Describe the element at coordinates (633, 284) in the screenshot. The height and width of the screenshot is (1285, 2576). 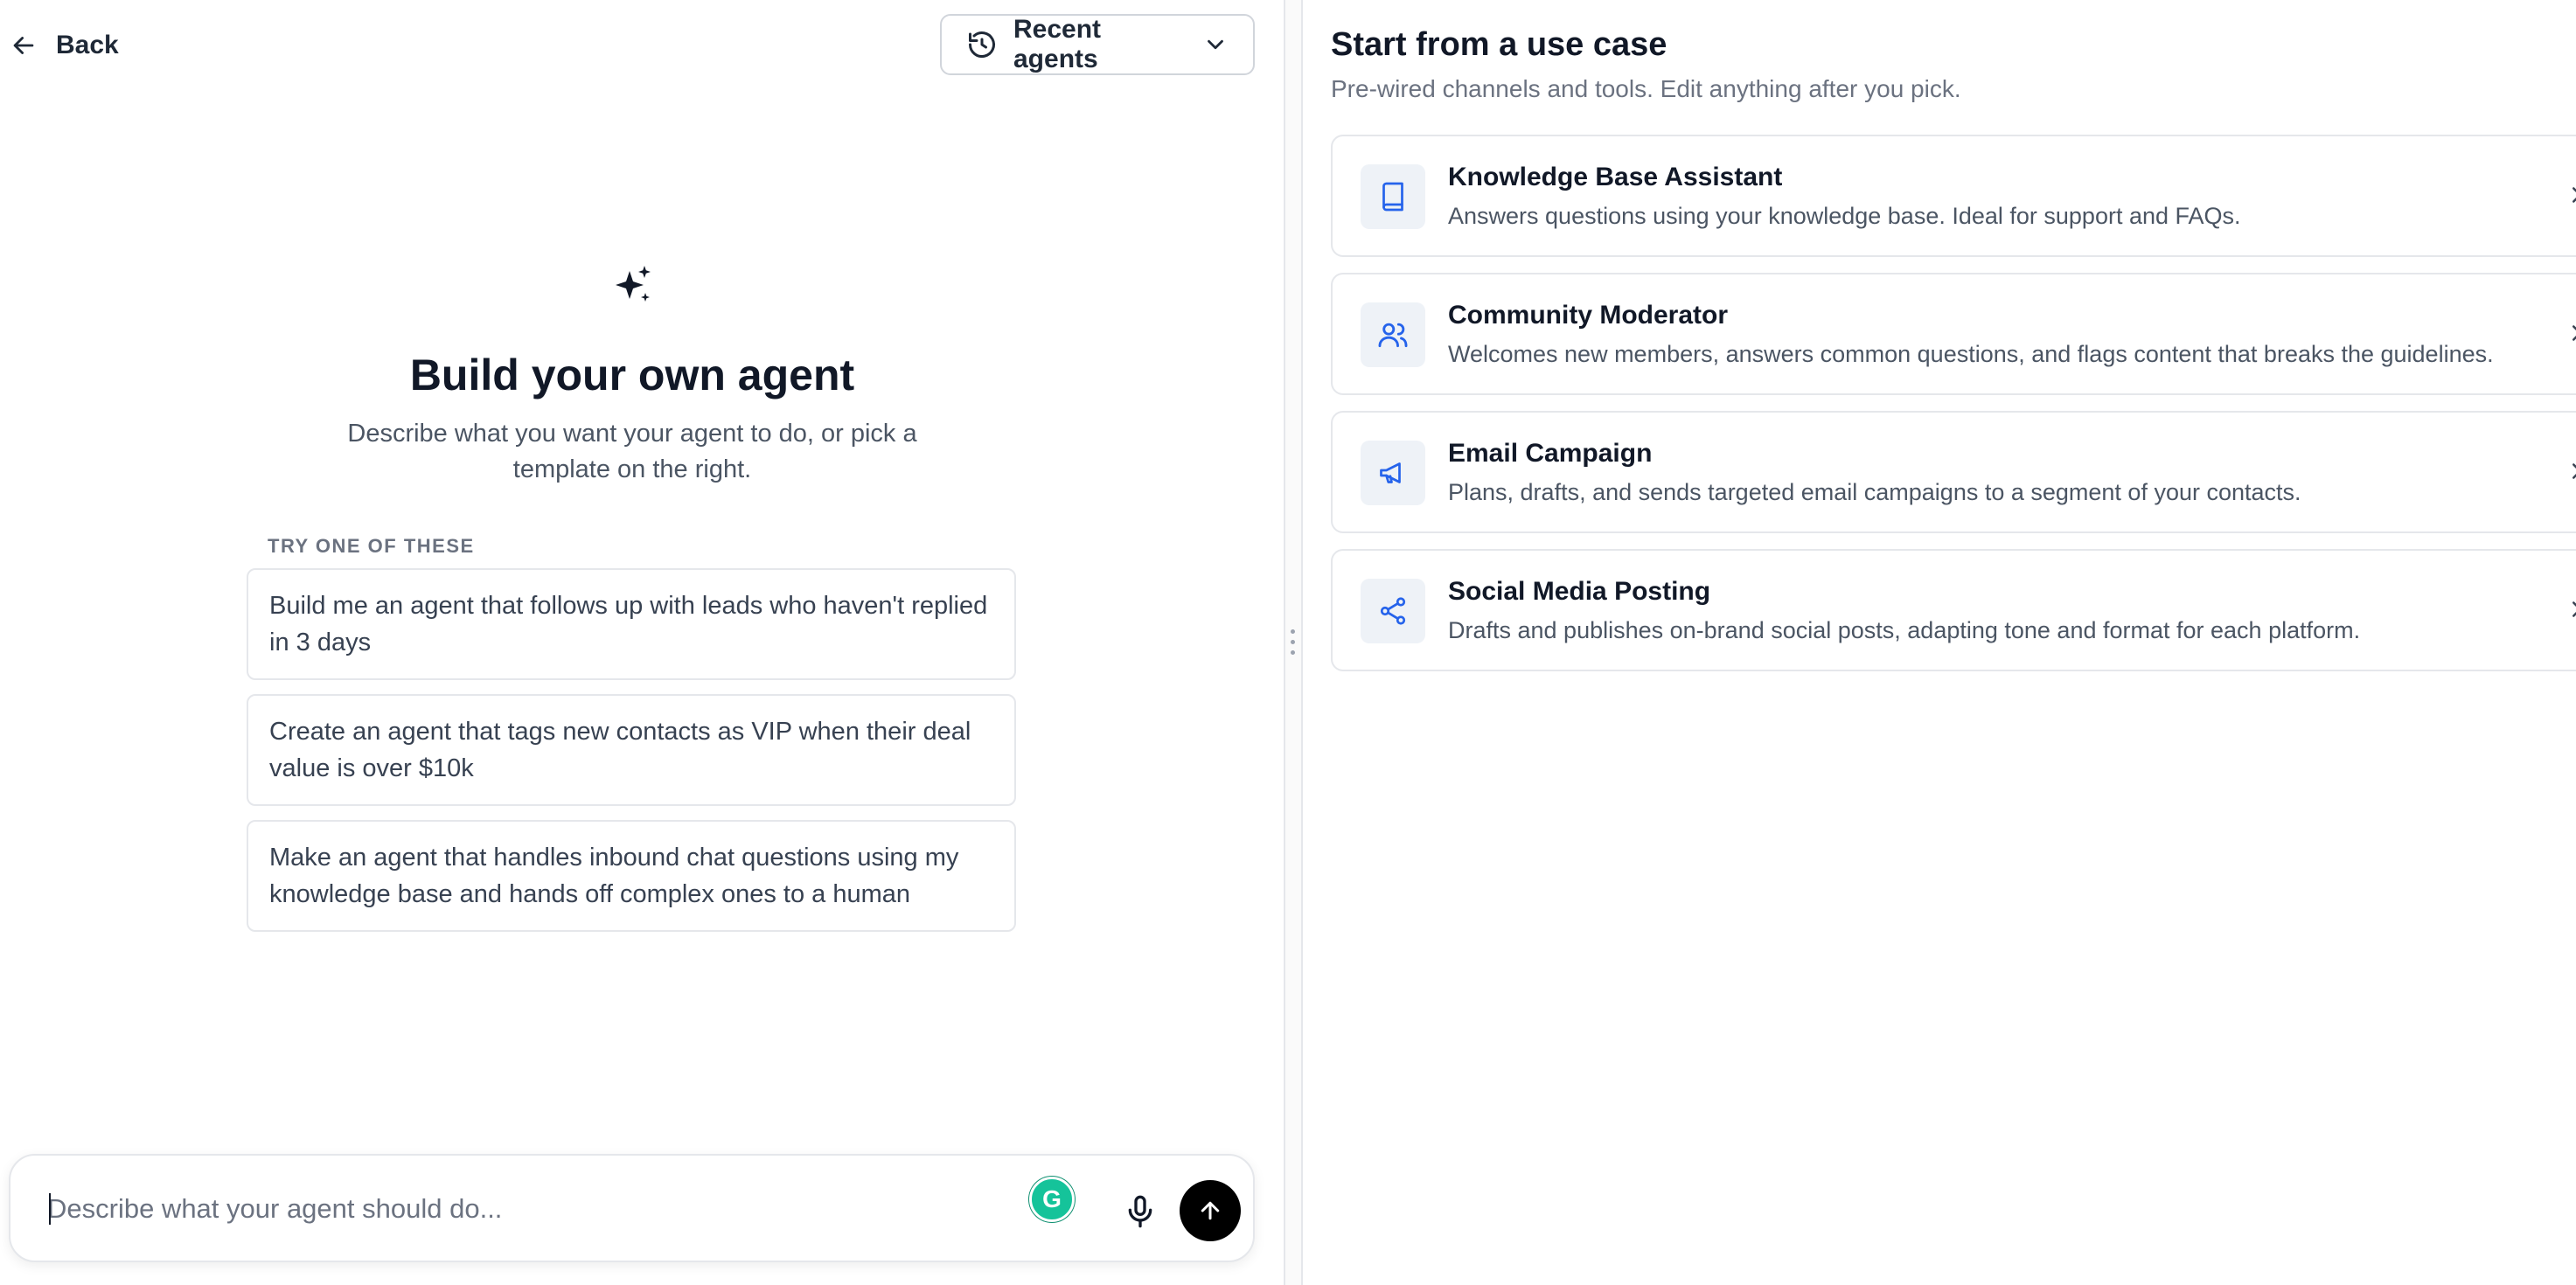
I see `sparkle-icon` at that location.